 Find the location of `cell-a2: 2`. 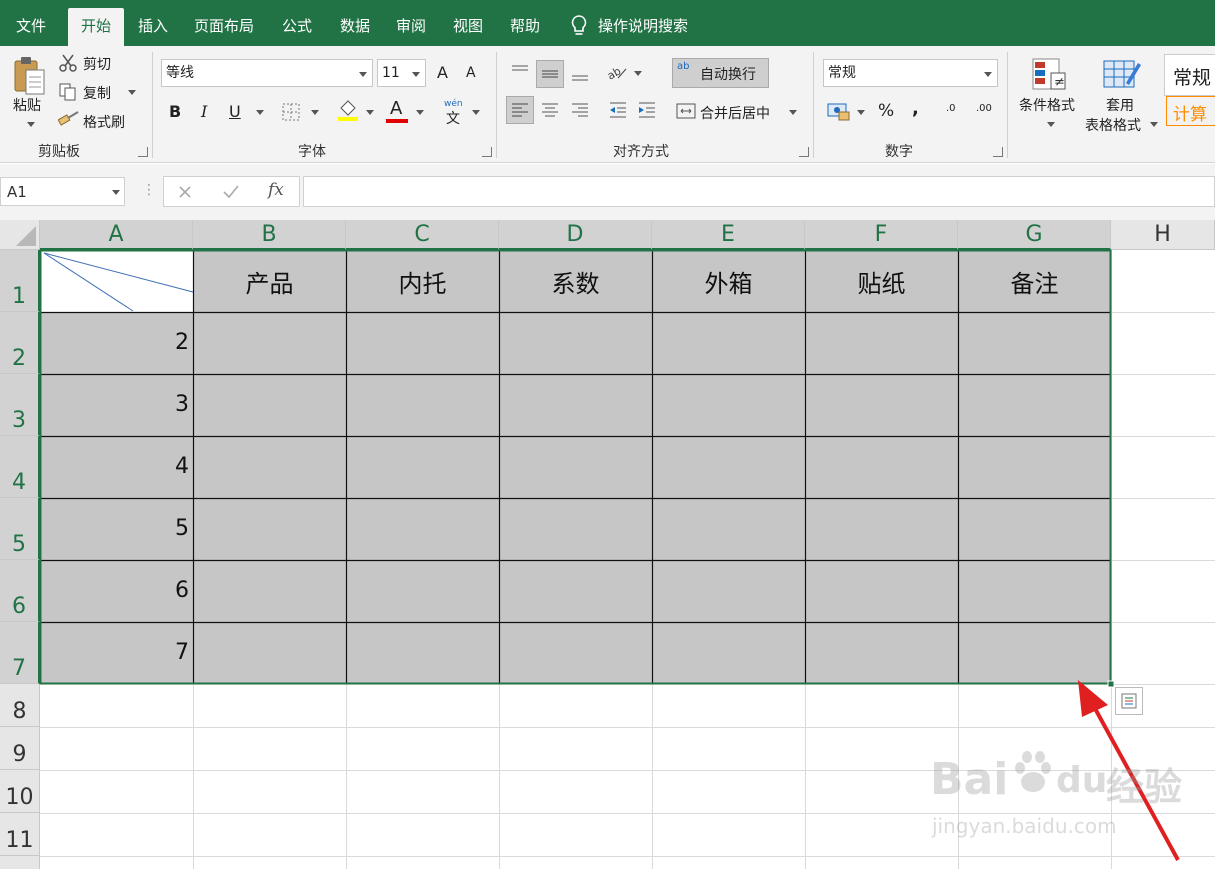

cell-a2: 2 is located at coordinates (116, 342).